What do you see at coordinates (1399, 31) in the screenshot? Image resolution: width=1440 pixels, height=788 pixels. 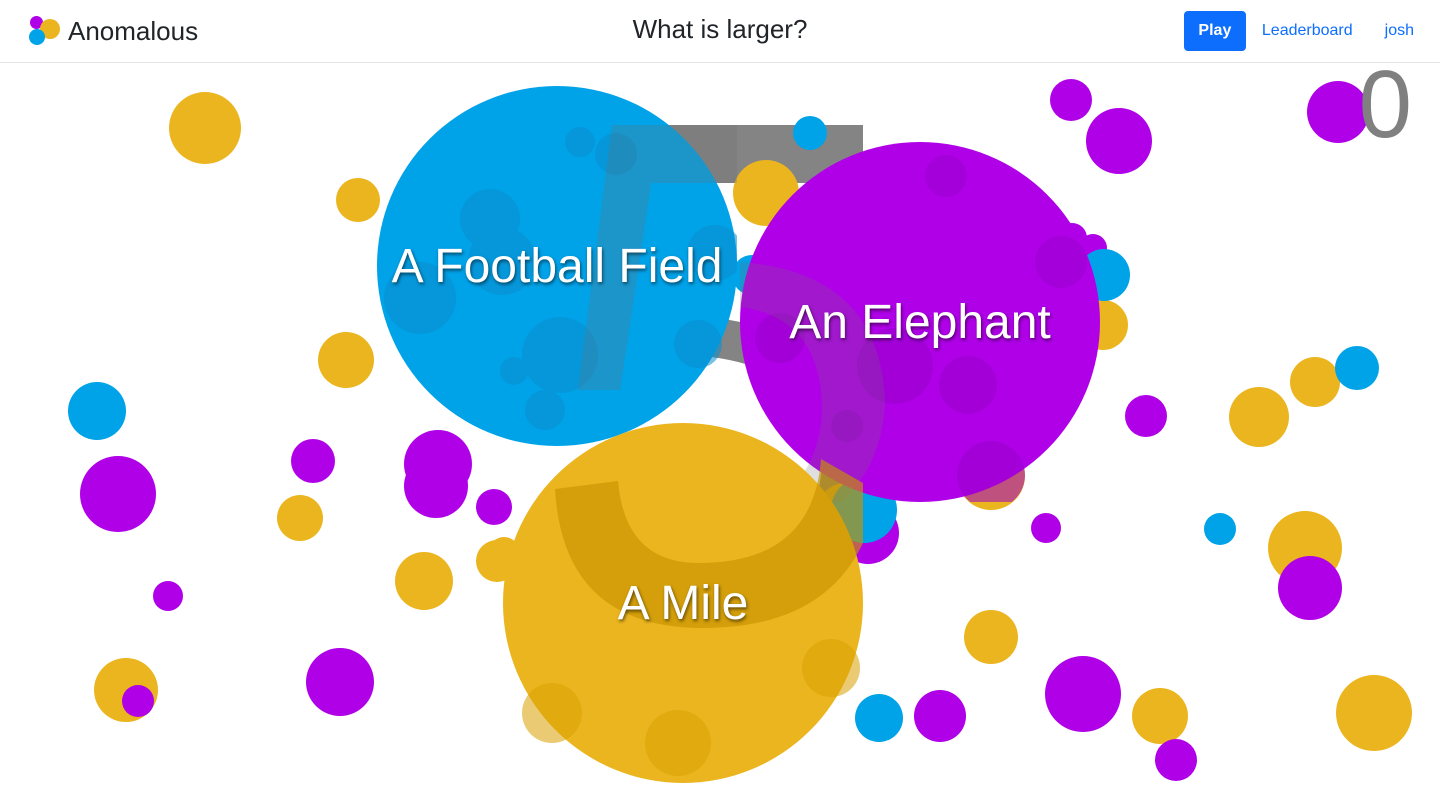 I see `user-link: josh` at bounding box center [1399, 31].